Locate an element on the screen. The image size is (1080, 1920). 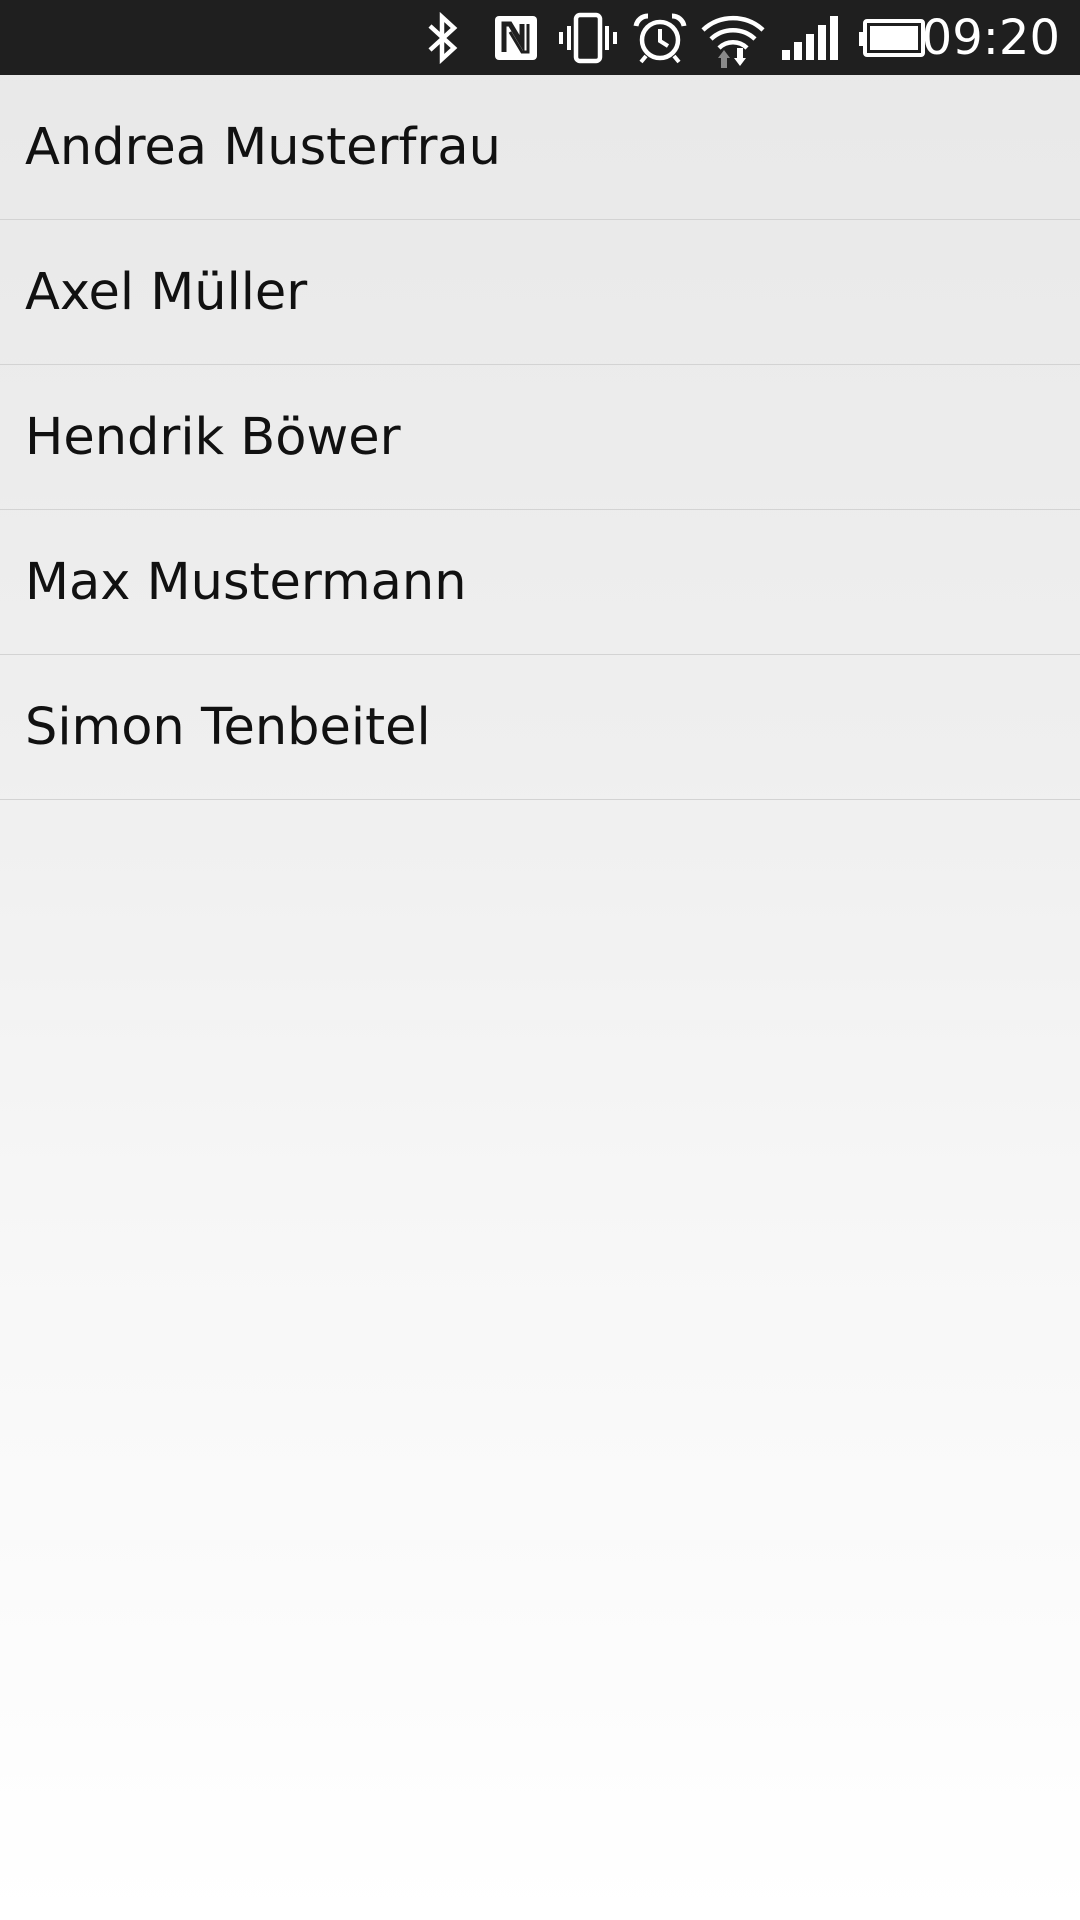
battery-icon is located at coordinates (892, 38).